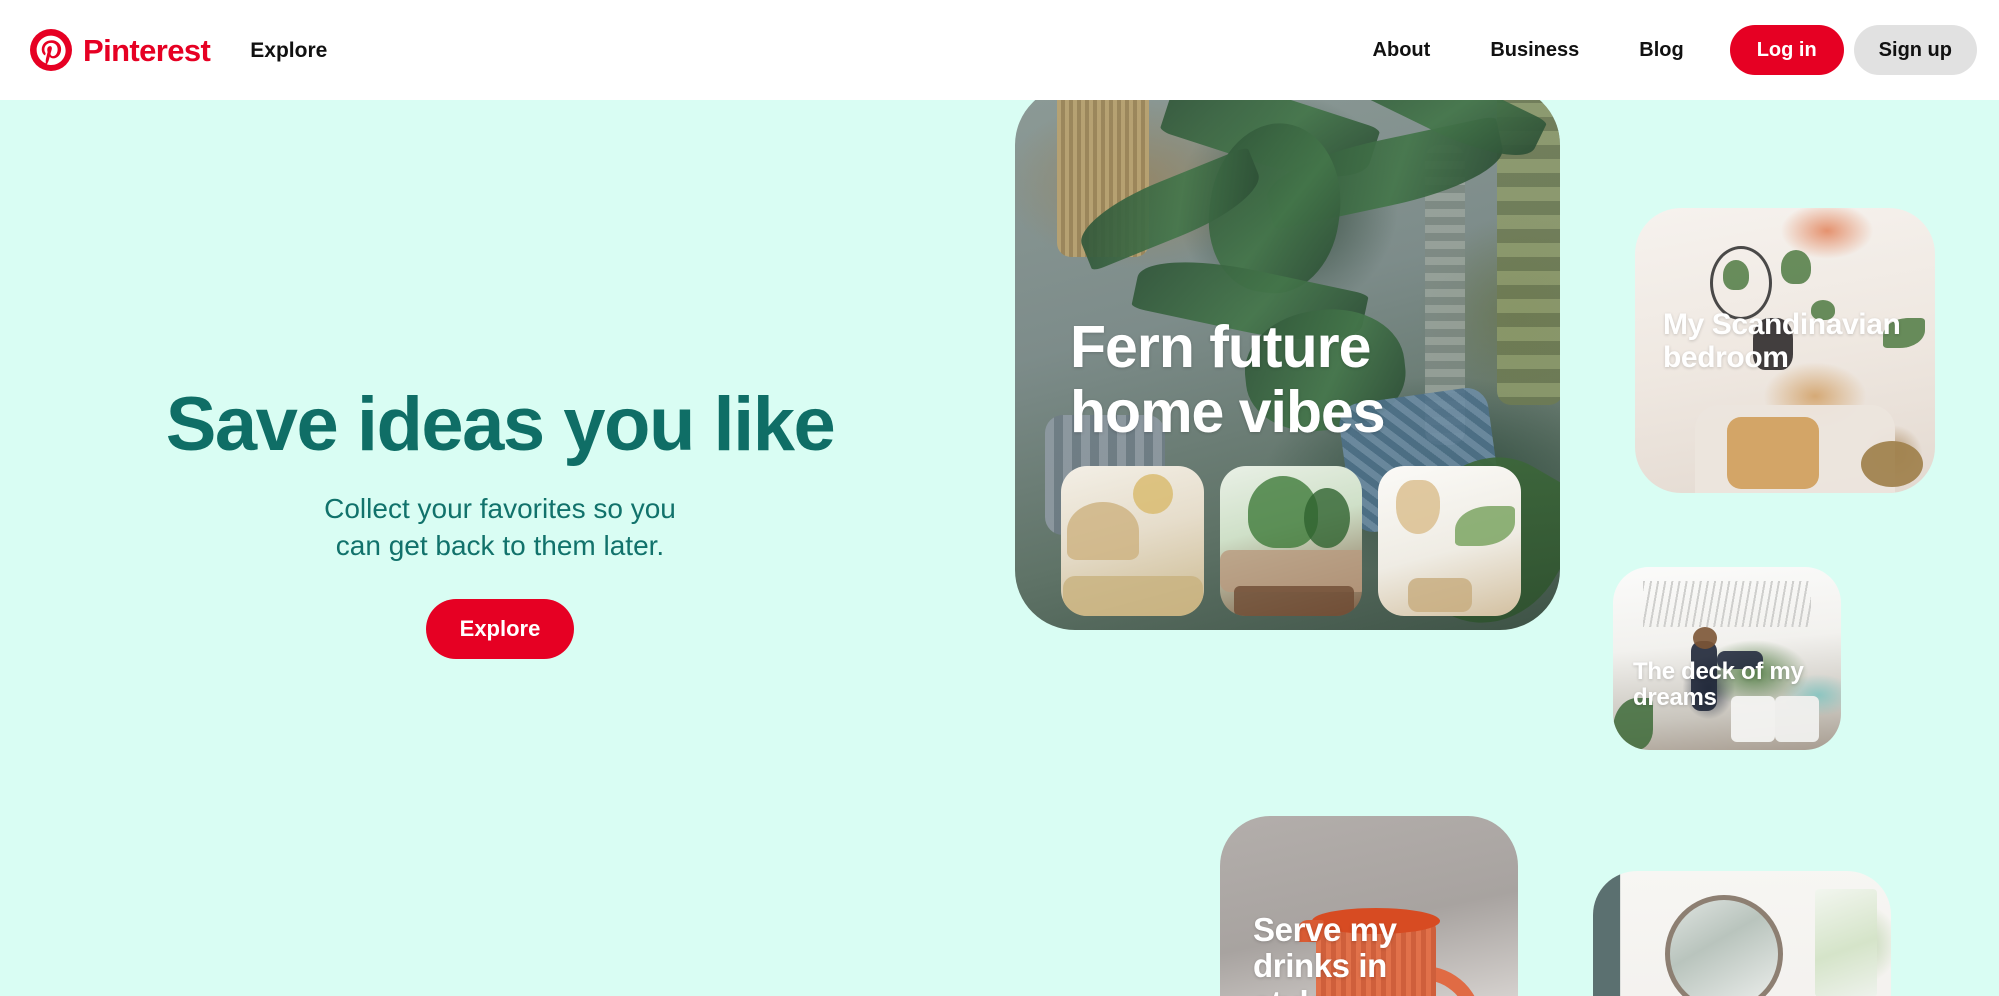 This screenshot has width=1999, height=996. I want to click on pin-card-scandinavian-bedroom: My Scandinavian bedroom, so click(1785, 350).